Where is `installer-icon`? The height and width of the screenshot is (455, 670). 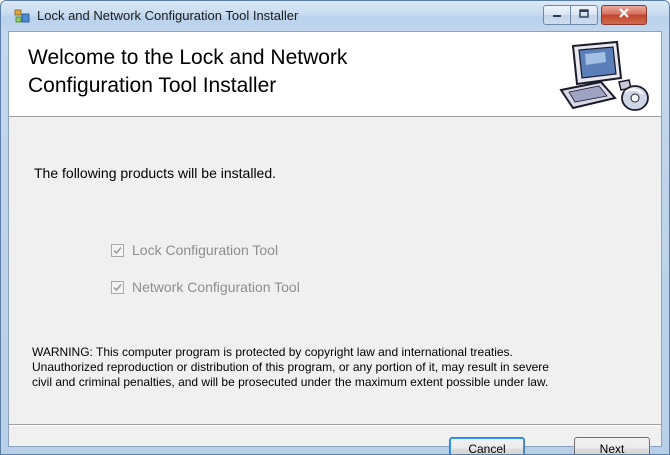
installer-icon is located at coordinates (22, 16).